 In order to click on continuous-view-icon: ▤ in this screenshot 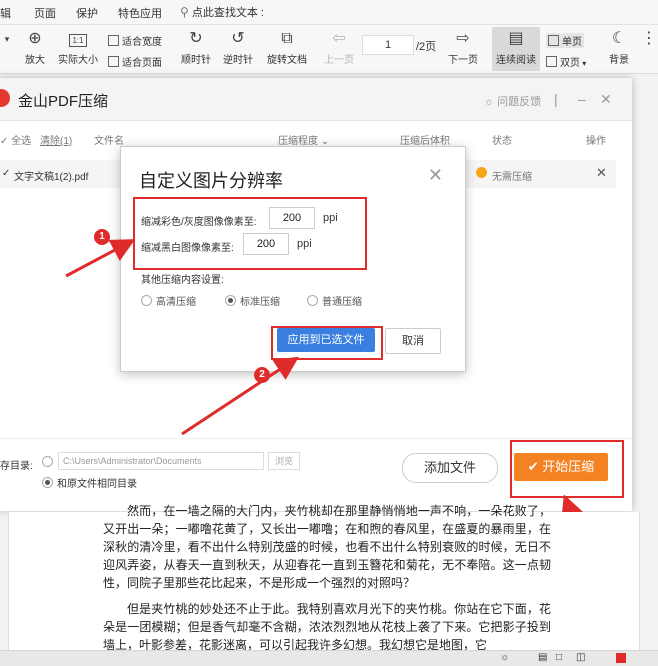, I will do `click(542, 657)`.